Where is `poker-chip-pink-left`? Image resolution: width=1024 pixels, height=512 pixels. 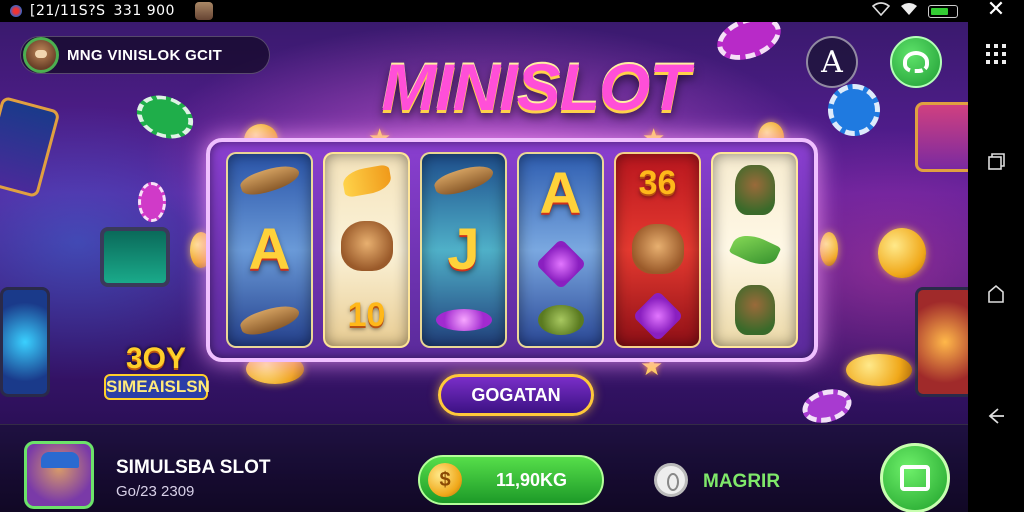 poker-chip-pink-left is located at coordinates (152, 202).